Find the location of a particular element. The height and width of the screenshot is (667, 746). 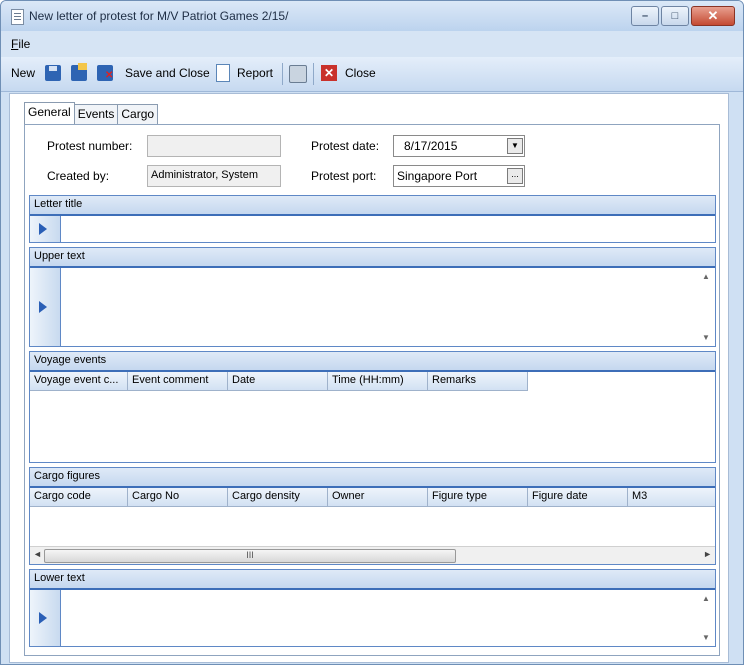

column-cargo-code: Cargo code is located at coordinates (79, 497).